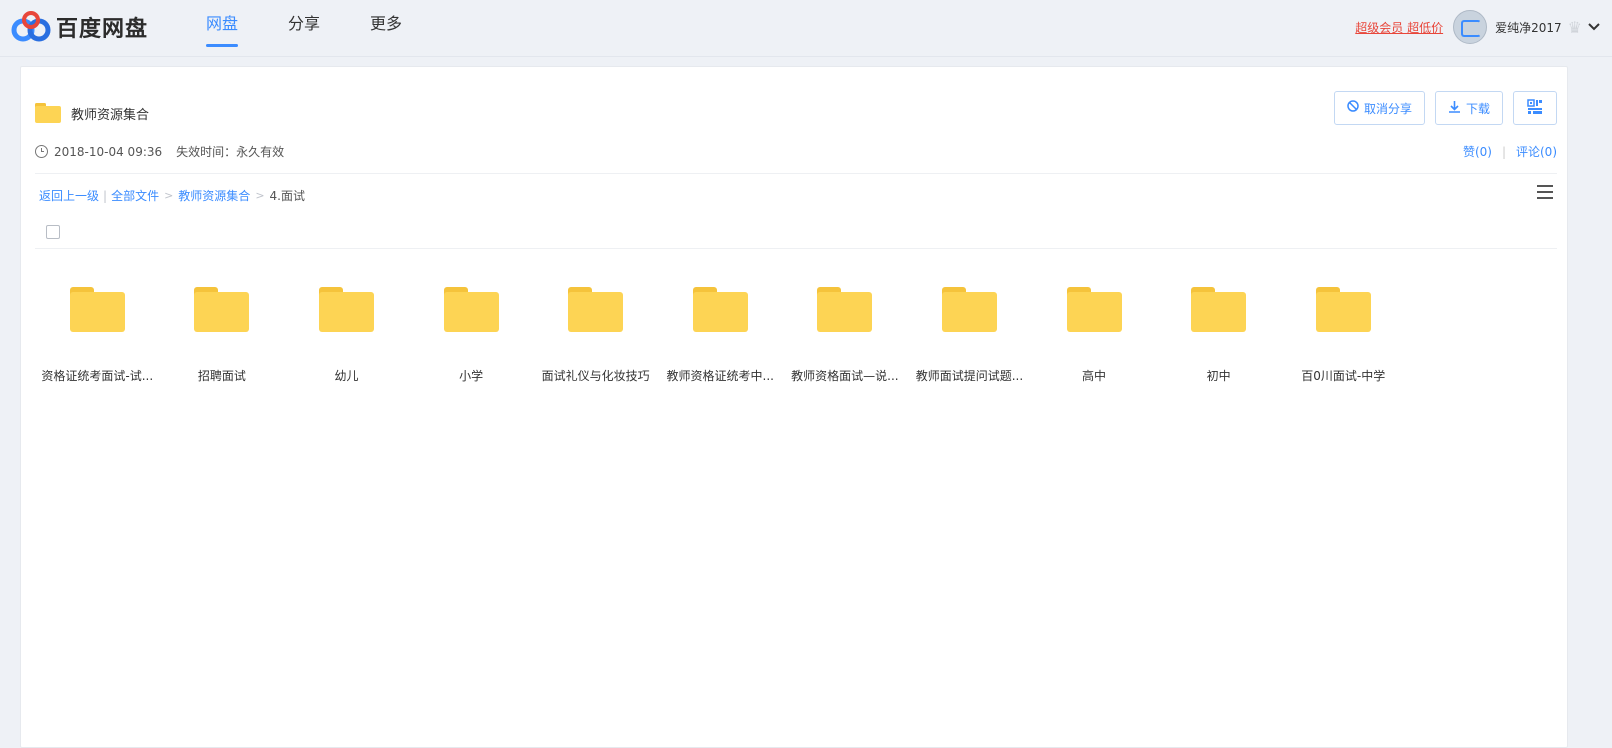 Image resolution: width=1612 pixels, height=748 pixels. What do you see at coordinates (222, 335) in the screenshot?
I see `folder-item: 招聘面试` at bounding box center [222, 335].